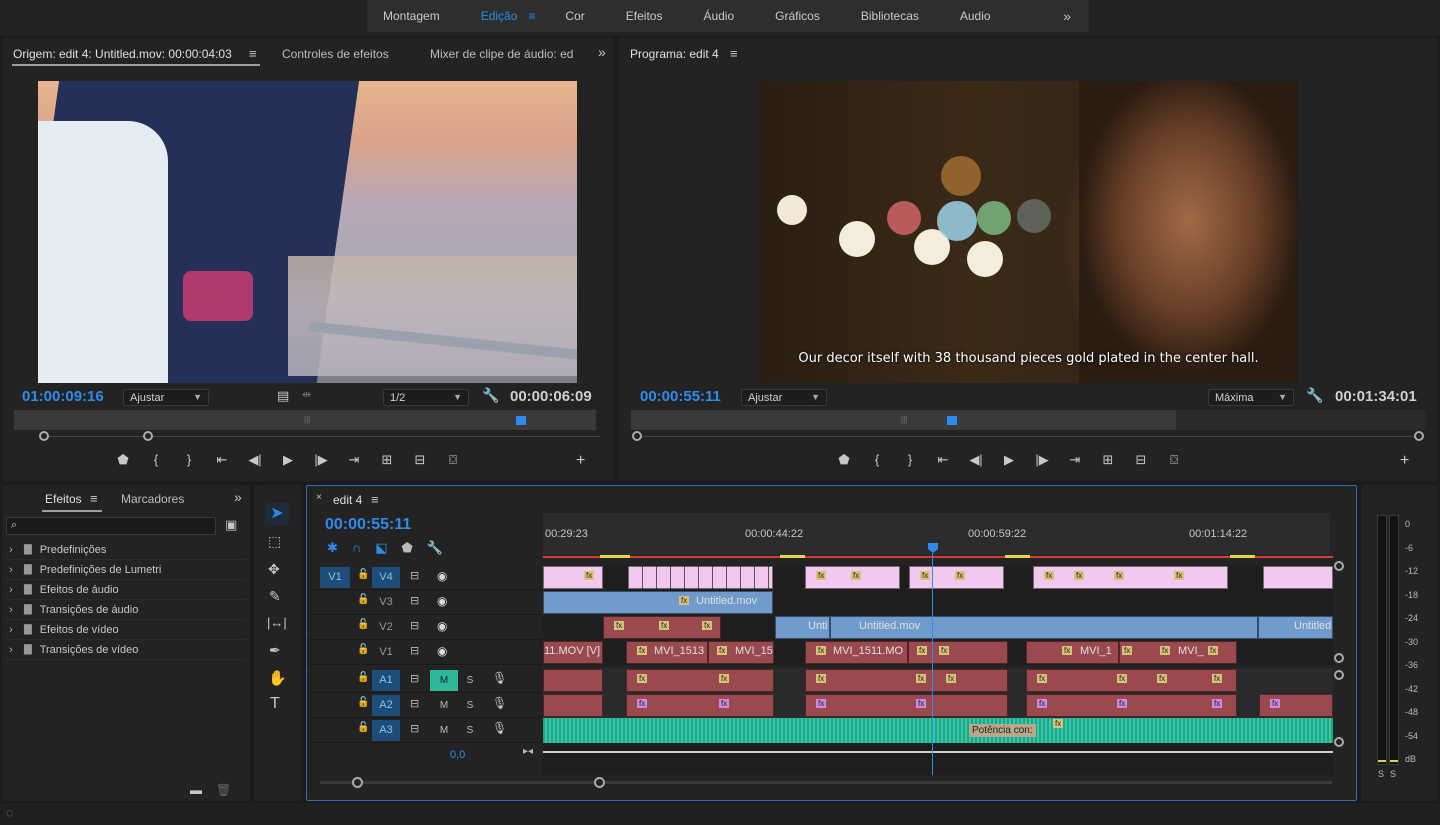 The image size is (1440, 825). What do you see at coordinates (531, 16) in the screenshot?
I see `hamburger-icon: ≡` at bounding box center [531, 16].